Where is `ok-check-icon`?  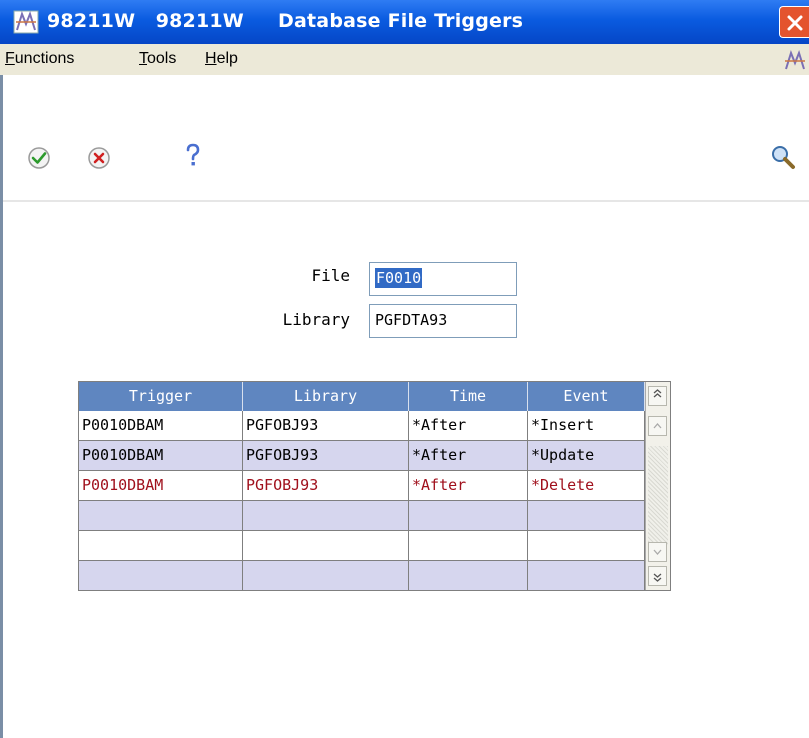 ok-check-icon is located at coordinates (39, 158).